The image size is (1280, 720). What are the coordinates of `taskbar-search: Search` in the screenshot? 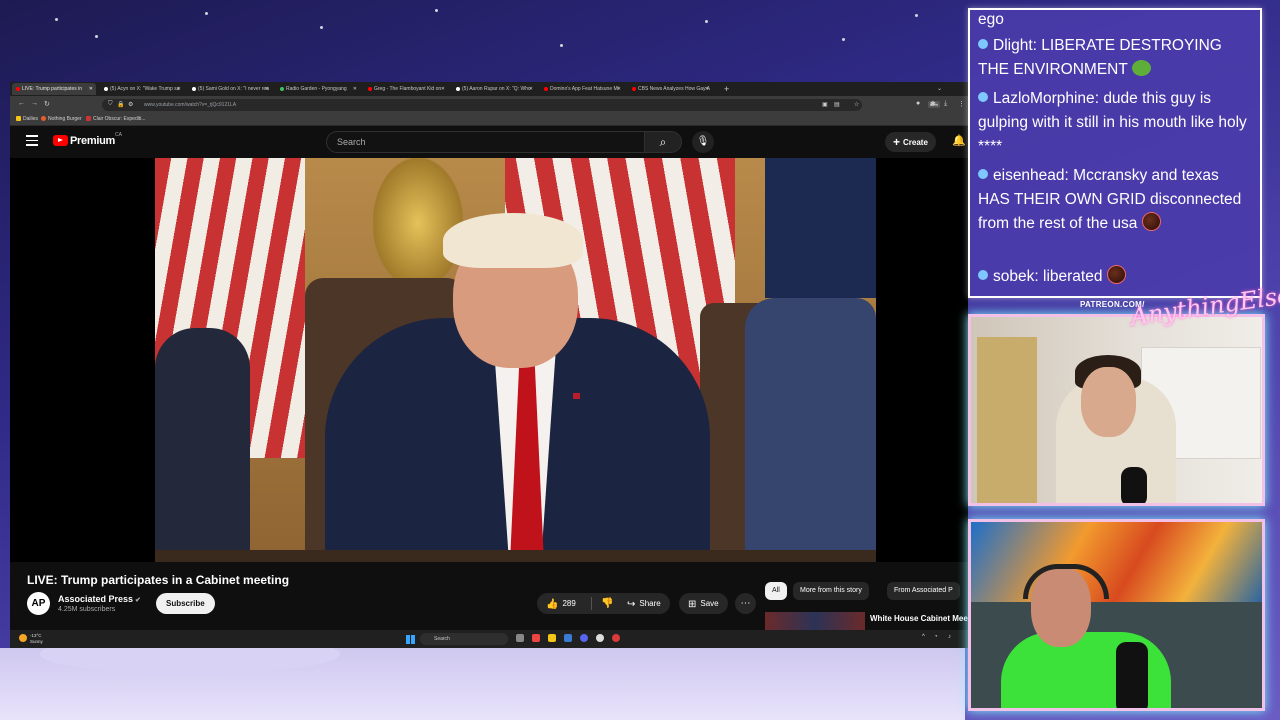 It's located at (464, 639).